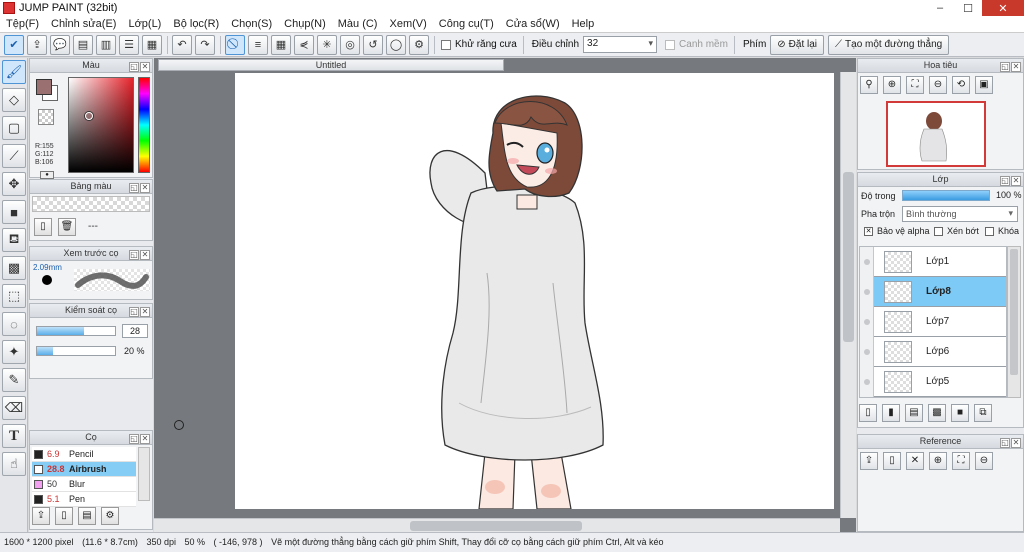  What do you see at coordinates (101, 125) in the screenshot?
I see `saturation-value-picker` at bounding box center [101, 125].